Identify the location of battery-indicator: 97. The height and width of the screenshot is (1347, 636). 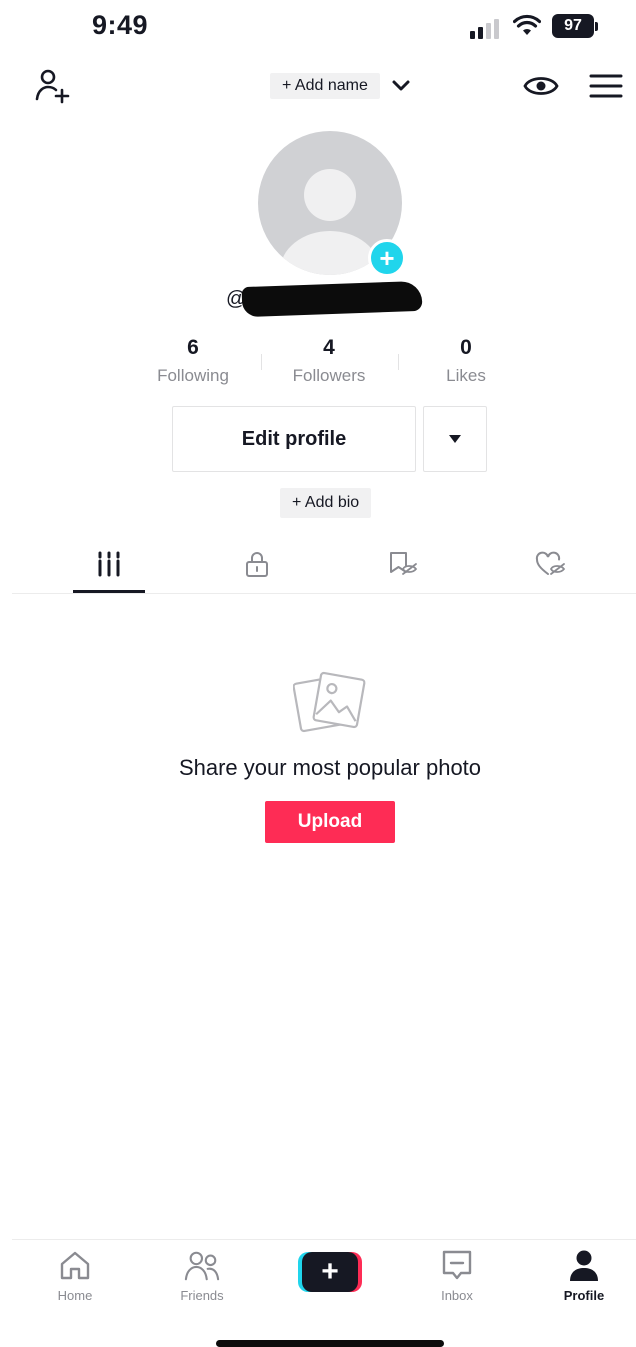
(576, 26).